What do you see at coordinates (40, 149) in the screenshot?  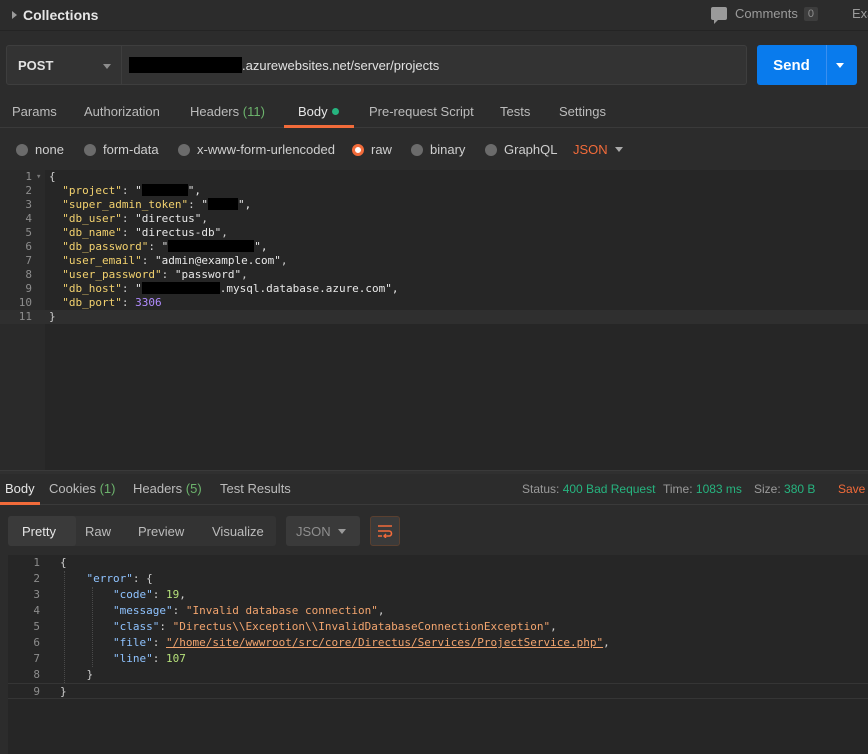 I see `radio-none: none` at bounding box center [40, 149].